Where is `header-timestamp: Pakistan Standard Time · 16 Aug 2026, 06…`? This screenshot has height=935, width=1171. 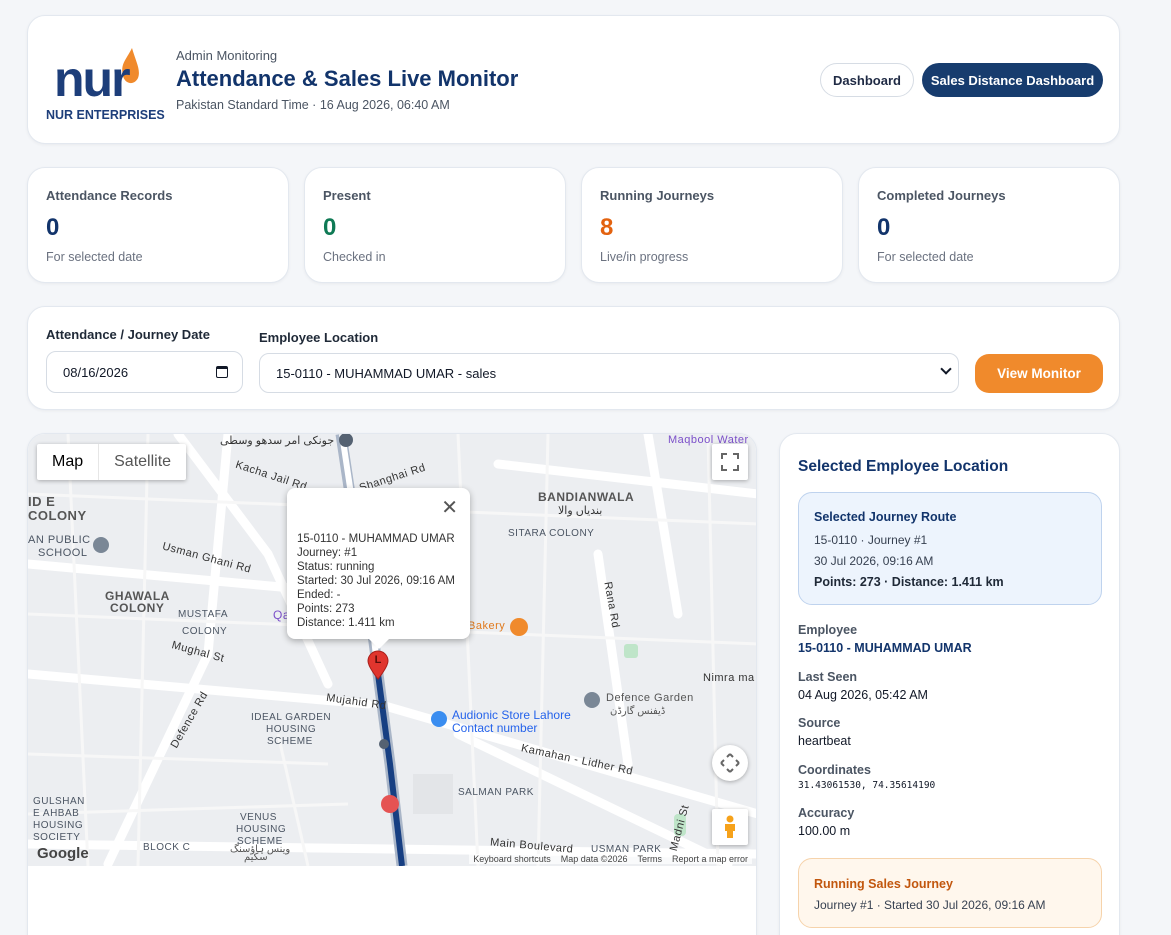
header-timestamp: Pakistan Standard Time · 16 Aug 2026, 06… is located at coordinates (313, 105).